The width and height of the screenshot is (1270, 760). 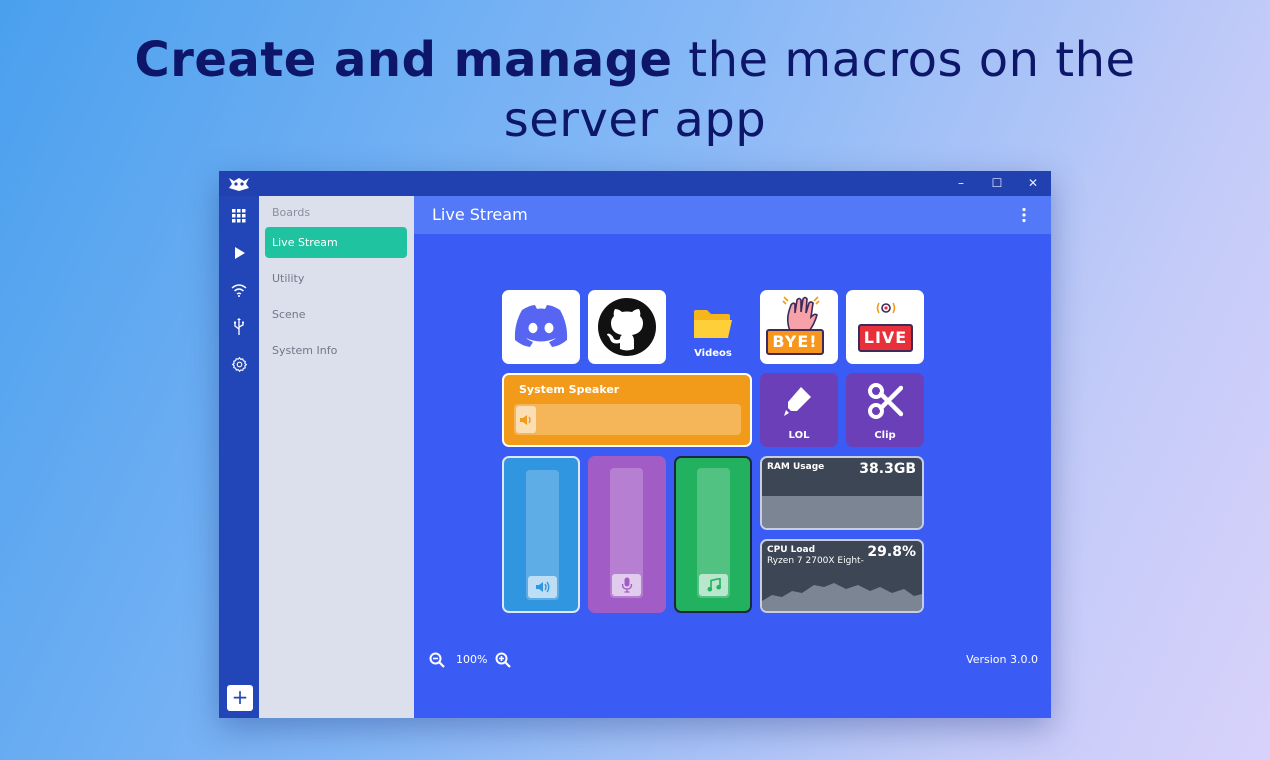 I want to click on system-speaker-slider: System Speaker, so click(x=627, y=410).